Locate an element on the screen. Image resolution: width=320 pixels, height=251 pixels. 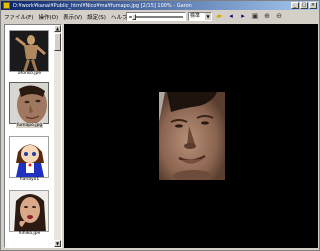
scroll-up-icon: ▲ is located at coordinates (57, 28).